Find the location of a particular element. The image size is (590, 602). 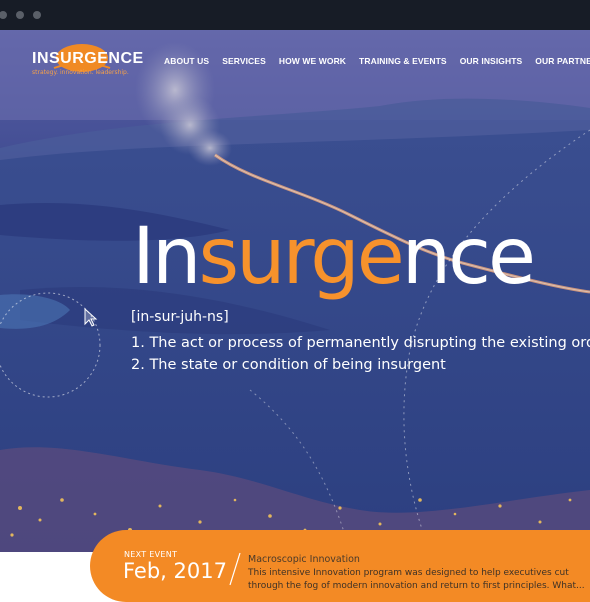

divider-slash-icon is located at coordinates (235, 569).